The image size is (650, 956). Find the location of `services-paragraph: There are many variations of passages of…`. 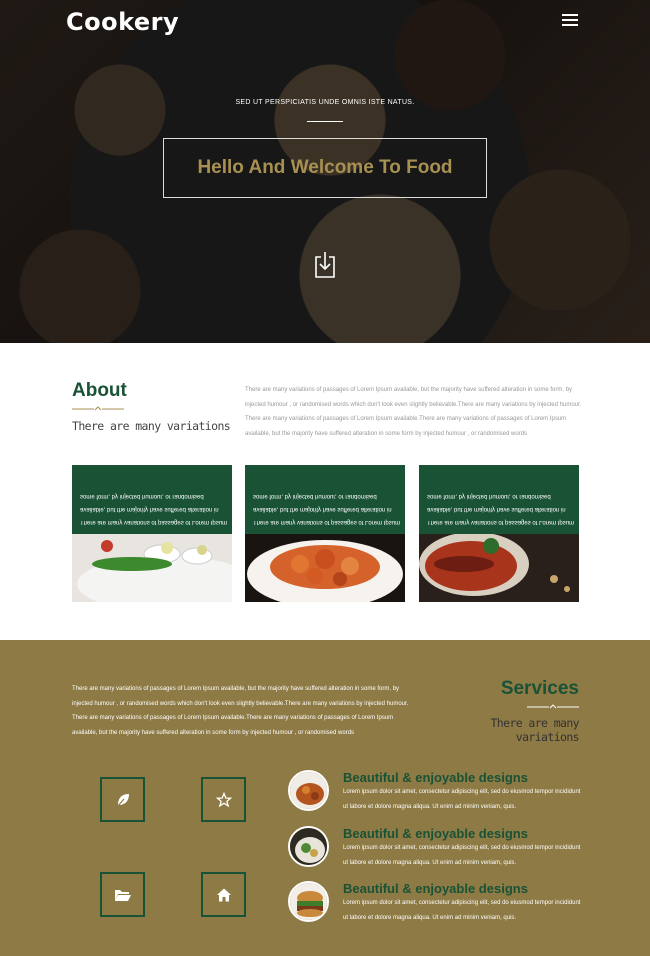

services-paragraph: There are many variations of passages of… is located at coordinates (240, 711).